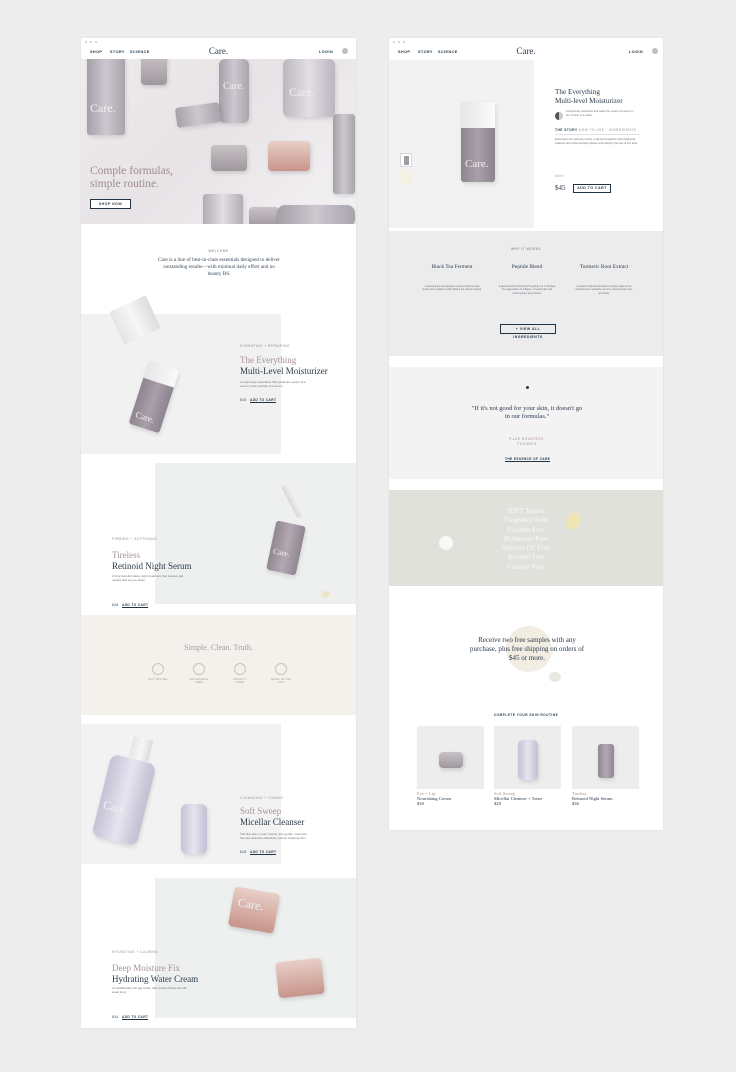 The width and height of the screenshot is (736, 1072). Describe the element at coordinates (478, 142) in the screenshot. I see `moisturizer-bottle: Care.` at that location.